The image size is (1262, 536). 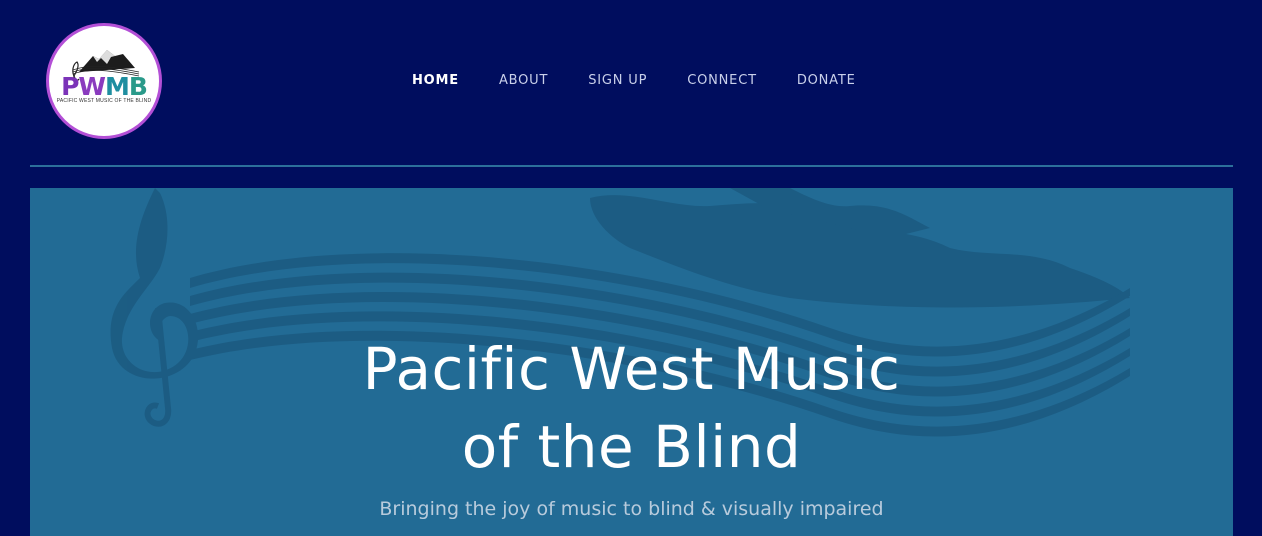 What do you see at coordinates (631, 369) in the screenshot?
I see `hero-title-line-1: Pacific West Music` at bounding box center [631, 369].